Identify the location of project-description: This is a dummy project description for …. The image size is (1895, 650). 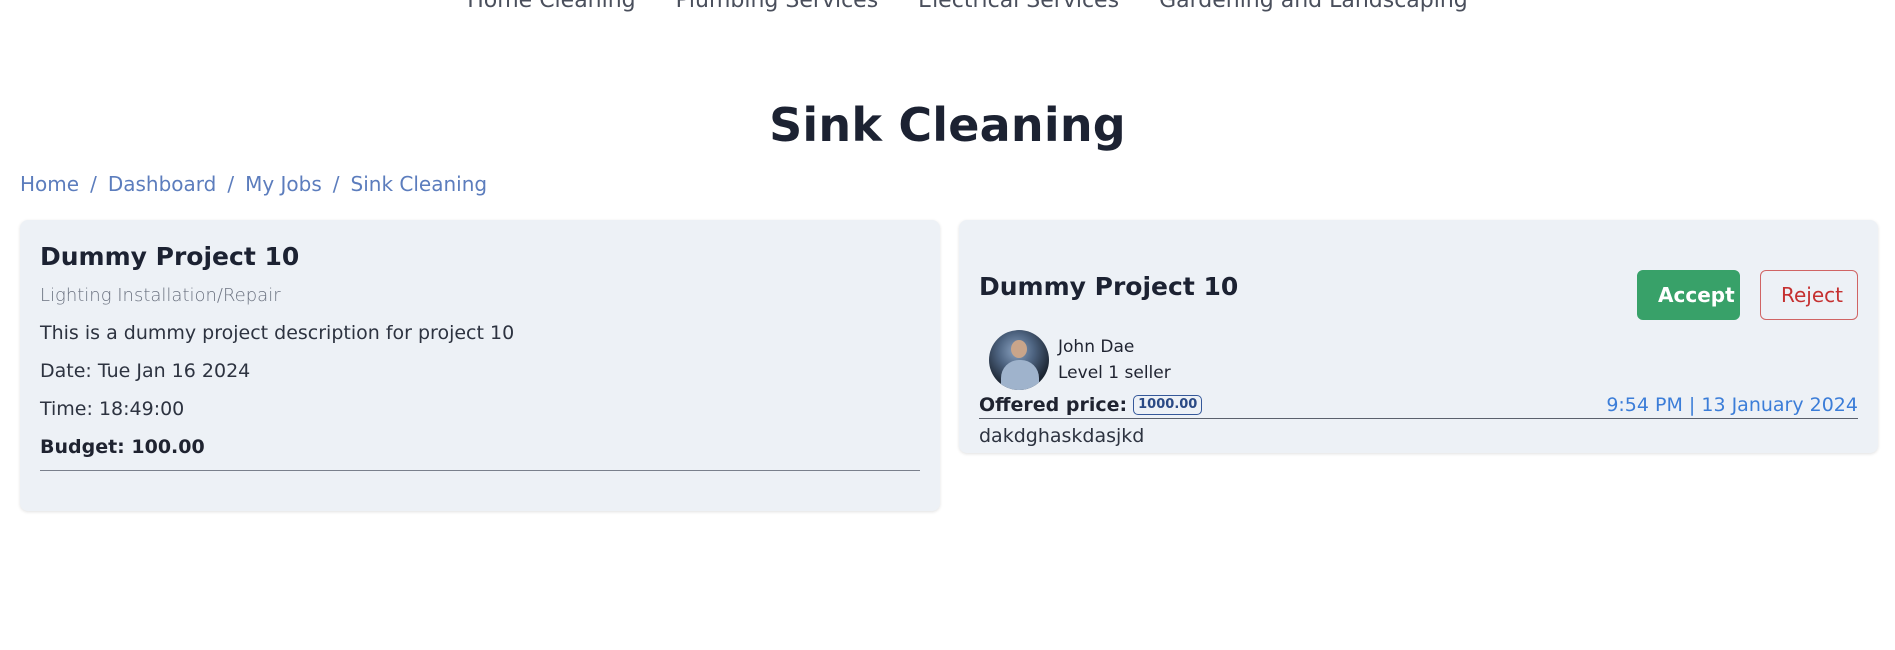
(277, 333).